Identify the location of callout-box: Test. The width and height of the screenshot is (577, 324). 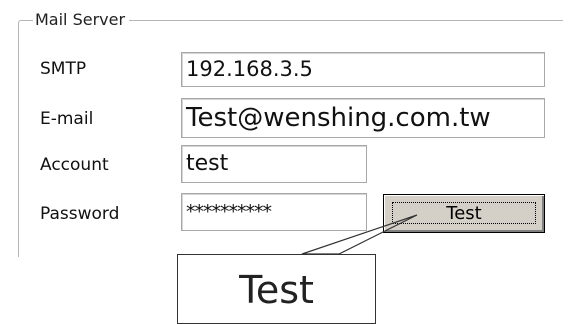
(276, 289).